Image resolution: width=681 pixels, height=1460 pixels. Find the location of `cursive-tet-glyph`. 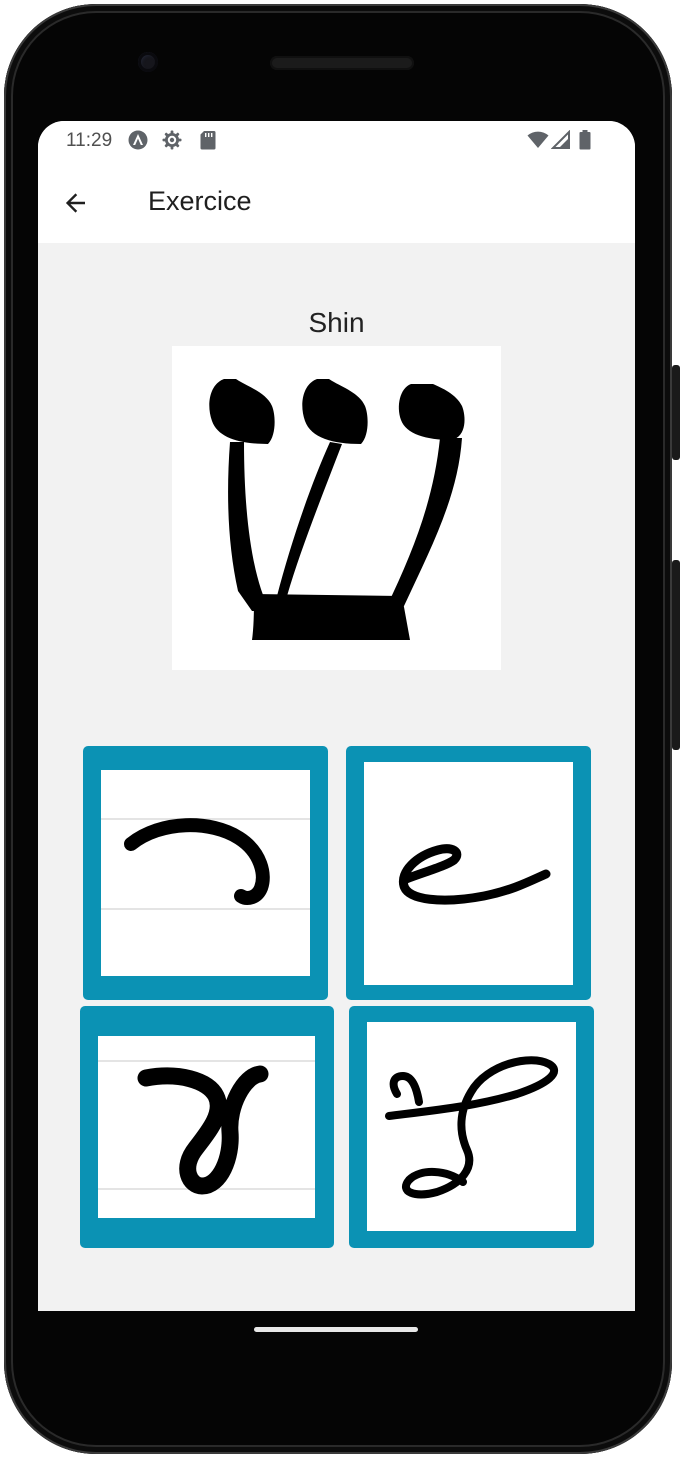

cursive-tet-glyph is located at coordinates (206, 1127).